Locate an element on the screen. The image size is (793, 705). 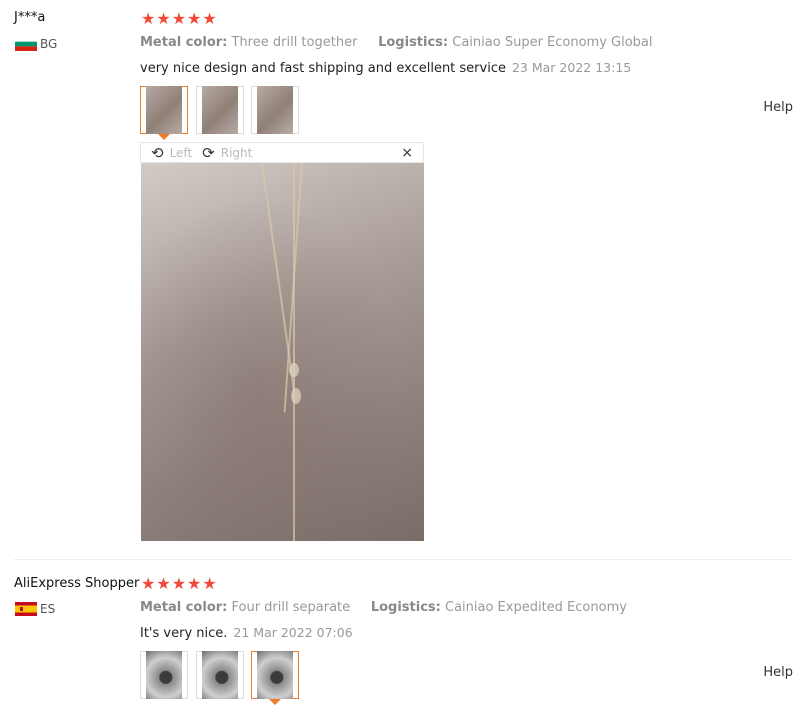
reviewer-name: J***a is located at coordinates (30, 17).